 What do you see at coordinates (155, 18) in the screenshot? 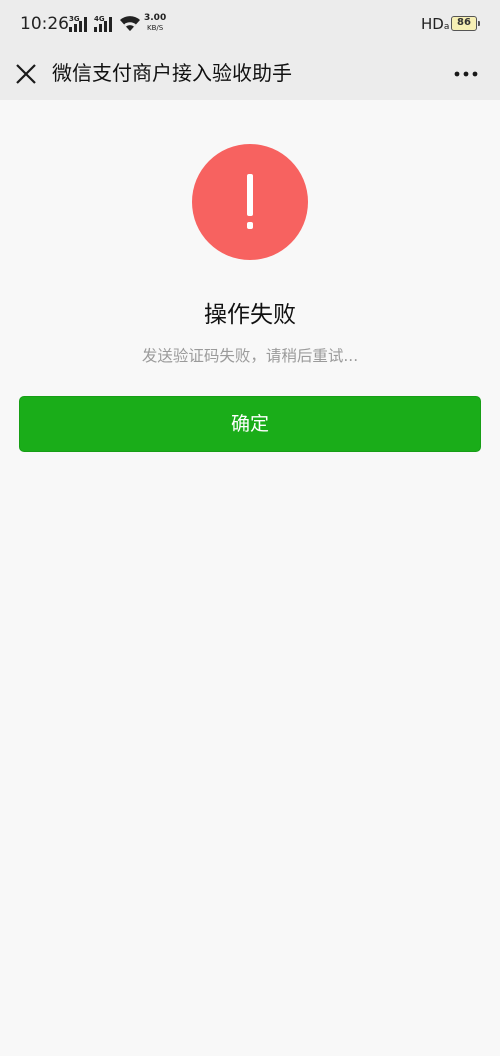
I see `speed-value: 3.00` at bounding box center [155, 18].